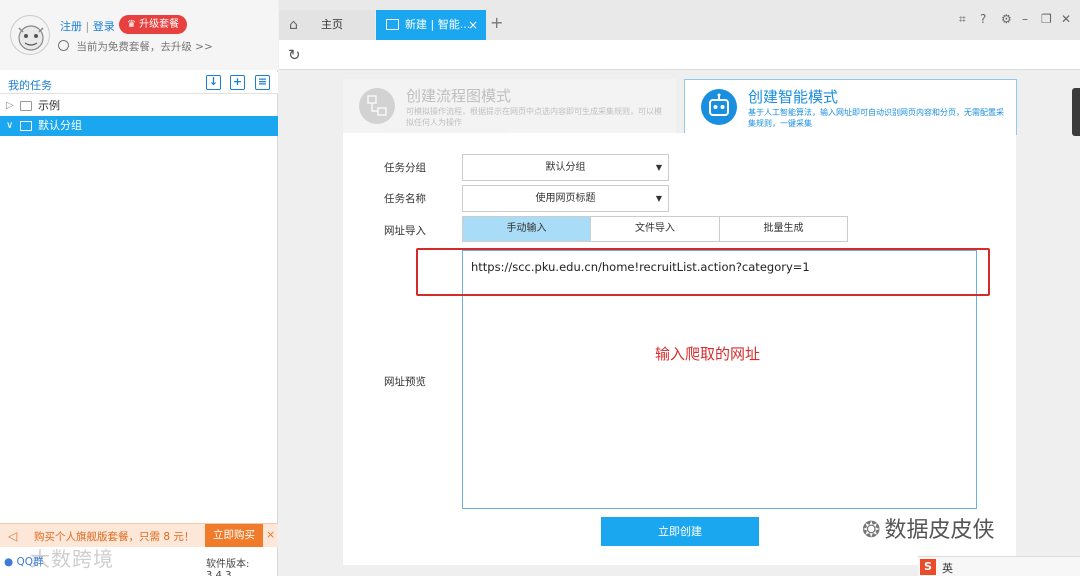 This screenshot has width=1080, height=576. Describe the element at coordinates (139, 126) in the screenshot. I see `tree-item-default-group: ∨ 默认分组` at that location.